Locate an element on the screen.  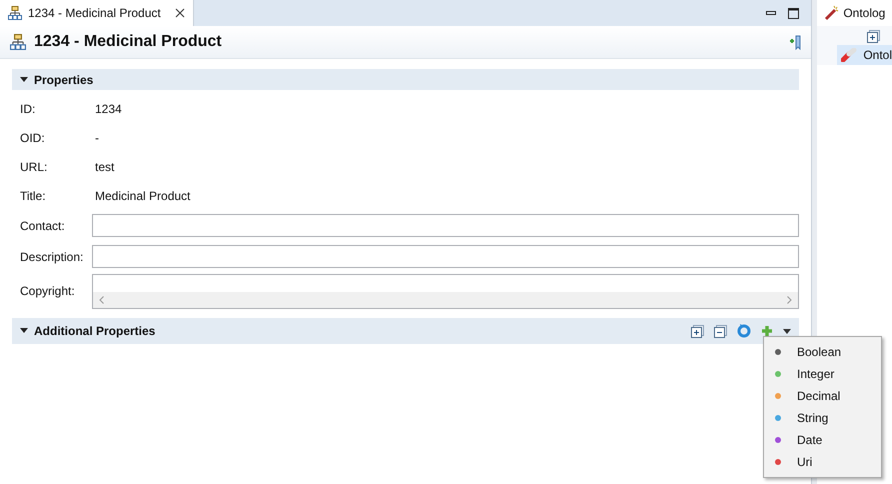
field-value: - is located at coordinates (97, 138).